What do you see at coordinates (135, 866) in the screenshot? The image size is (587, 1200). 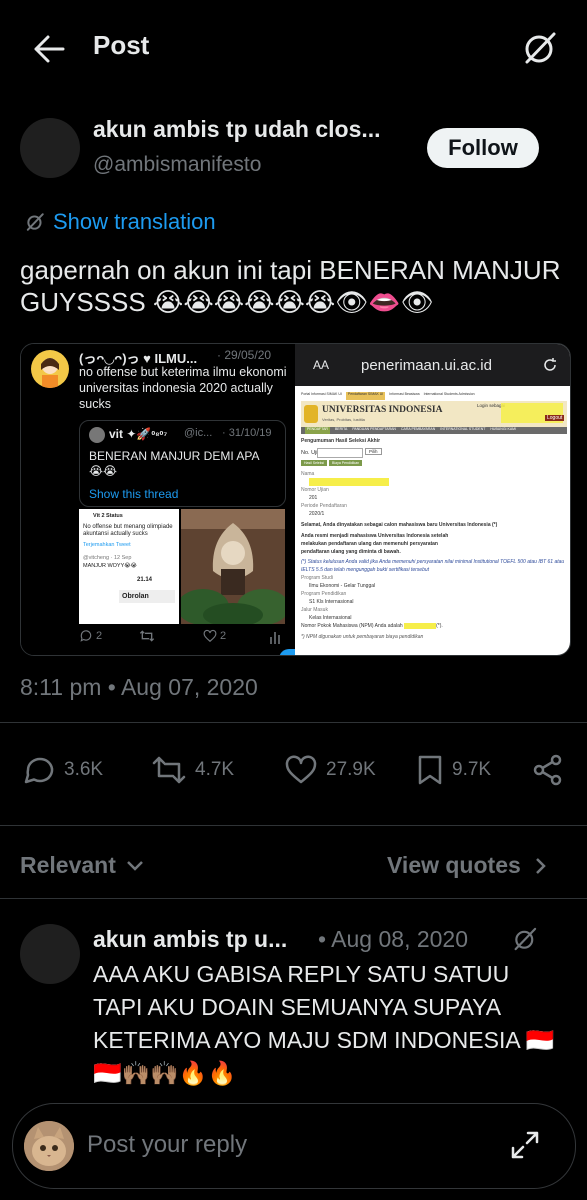 I see `chevron-down-icon` at bounding box center [135, 866].